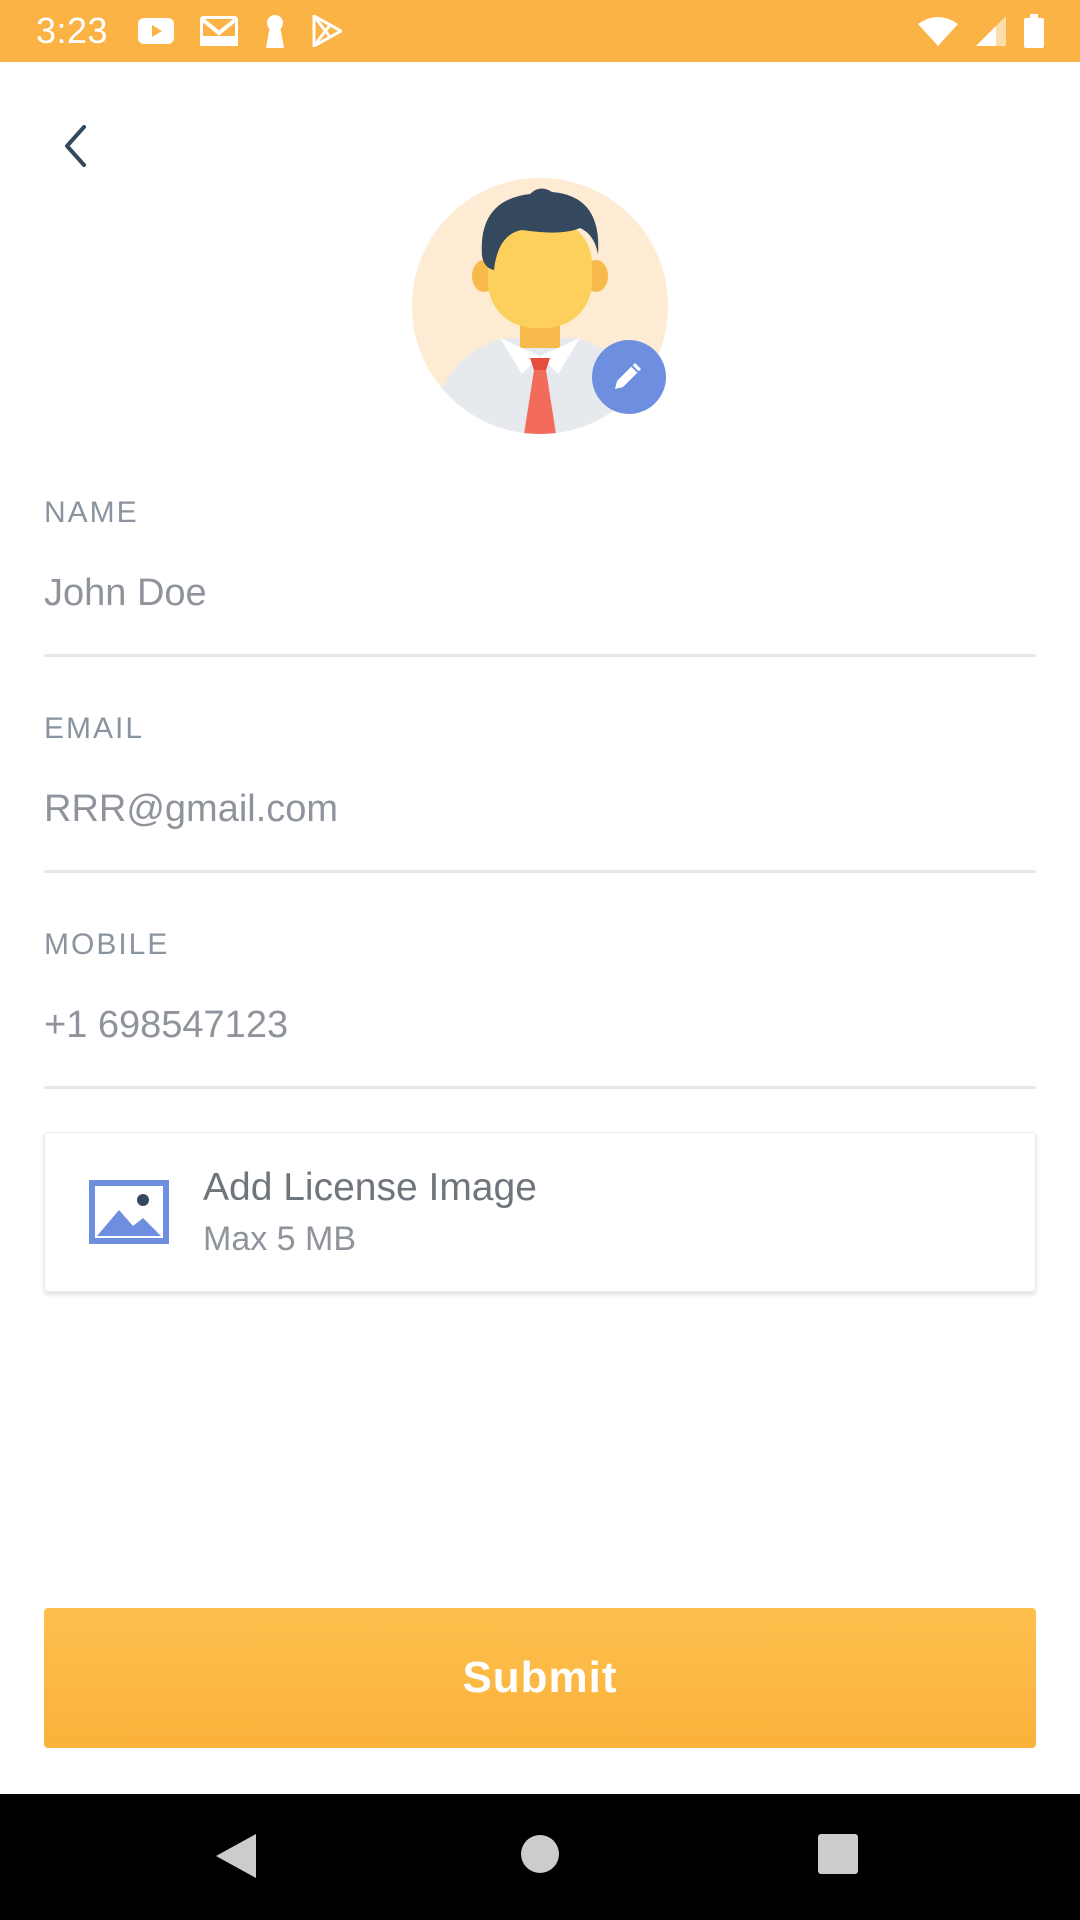 Image resolution: width=1080 pixels, height=1920 pixels. What do you see at coordinates (540, 306) in the screenshot?
I see `avatar-container` at bounding box center [540, 306].